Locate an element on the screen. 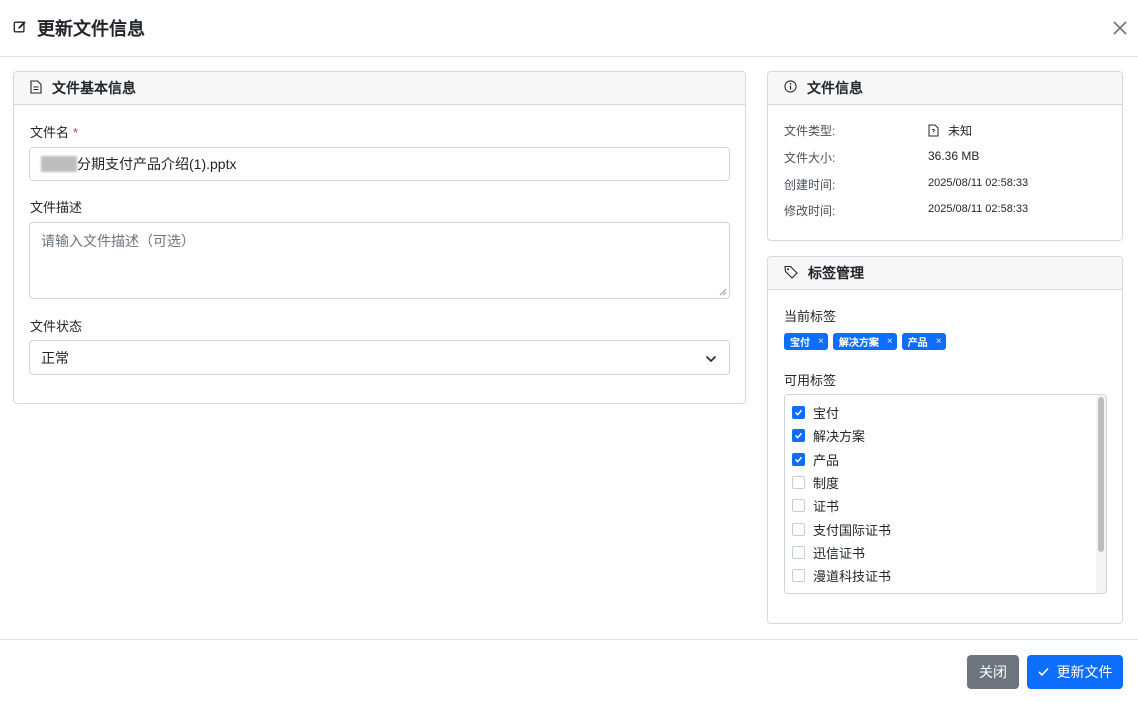  info-icon is located at coordinates (790, 88).